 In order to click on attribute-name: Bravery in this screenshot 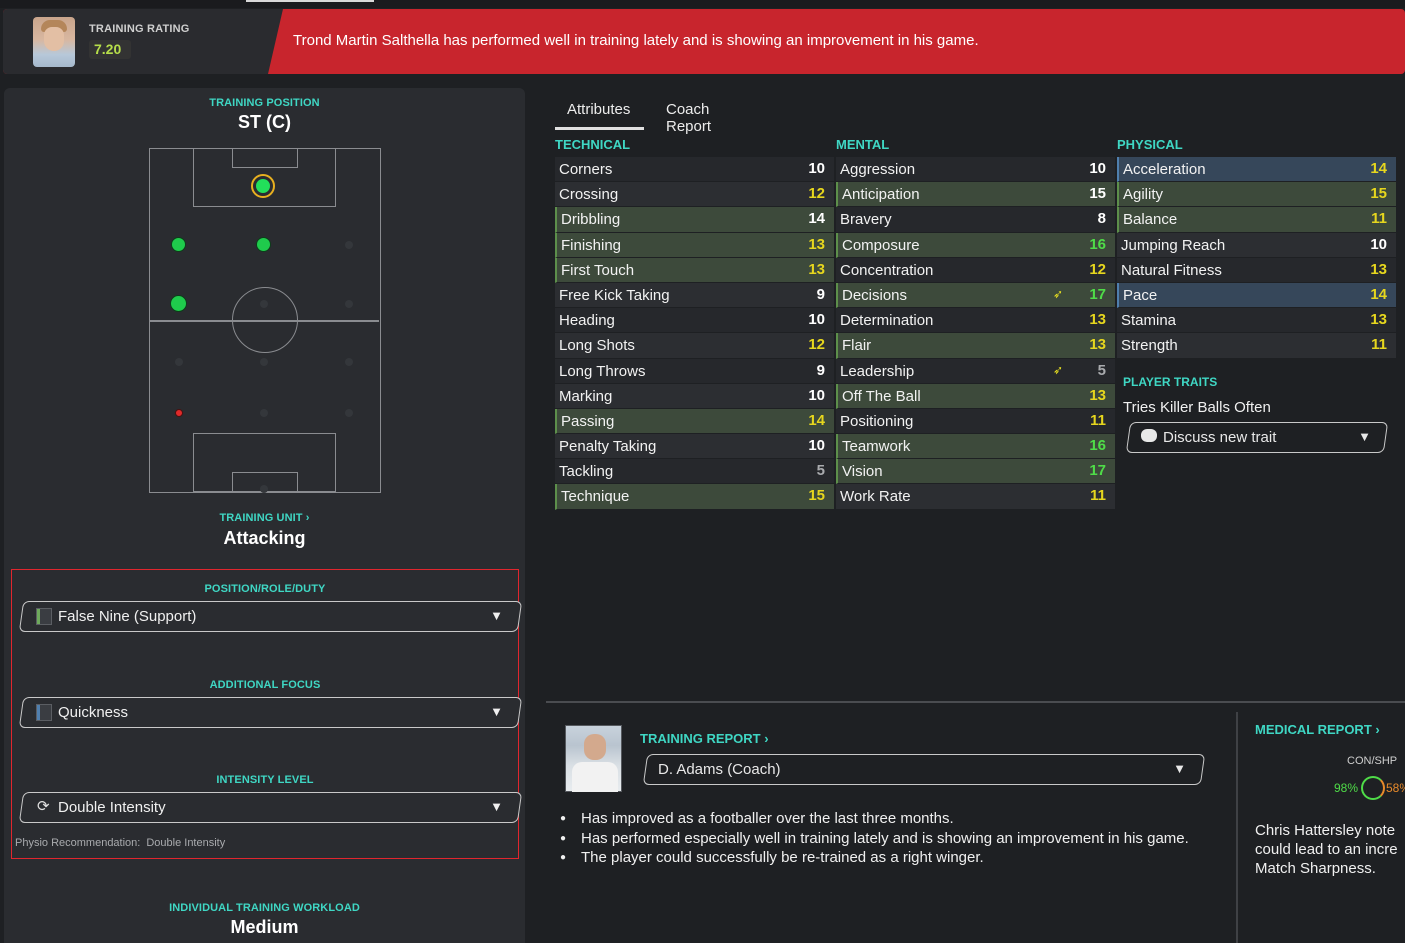, I will do `click(866, 220)`.